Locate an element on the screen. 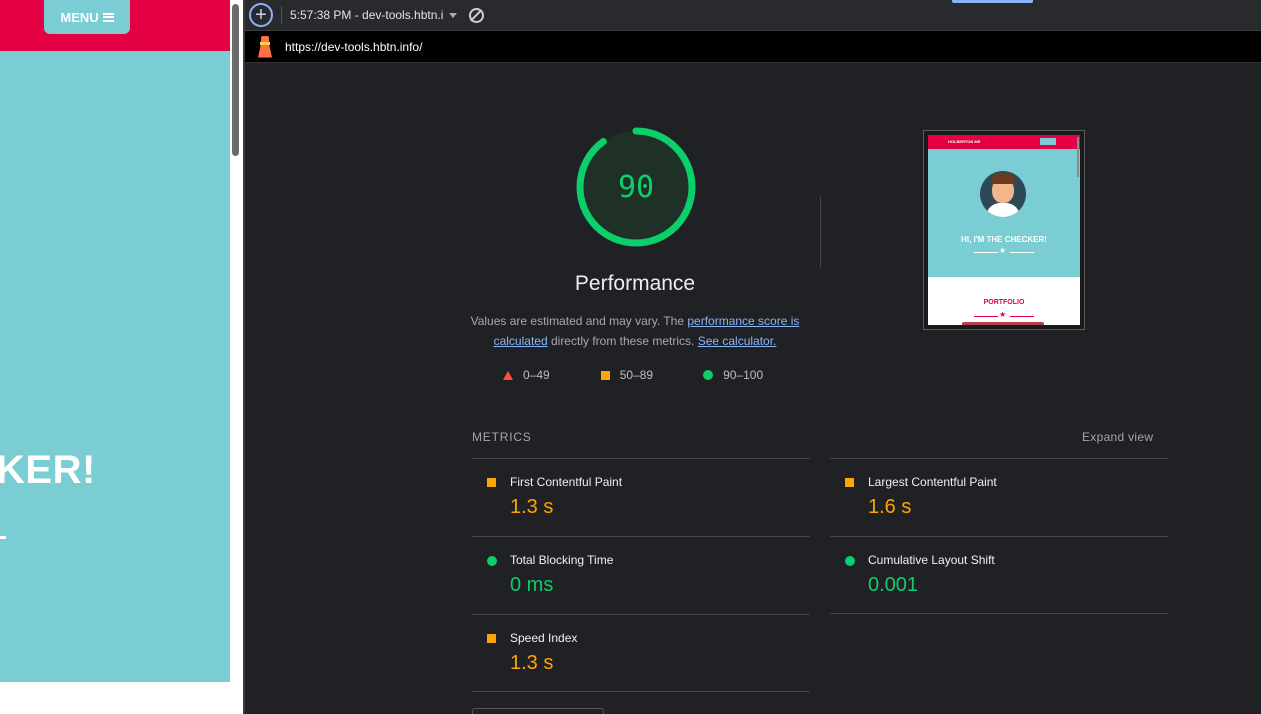  metric-value: 1.6 s is located at coordinates (890, 507).